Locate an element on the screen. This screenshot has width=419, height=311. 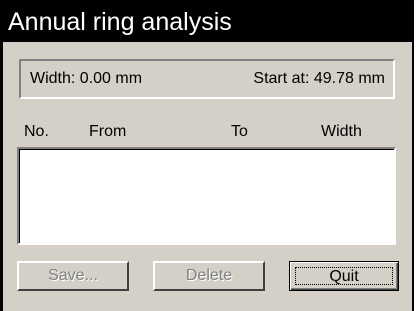
start-position-readout: Start at: 49.78 mm is located at coordinates (319, 78).